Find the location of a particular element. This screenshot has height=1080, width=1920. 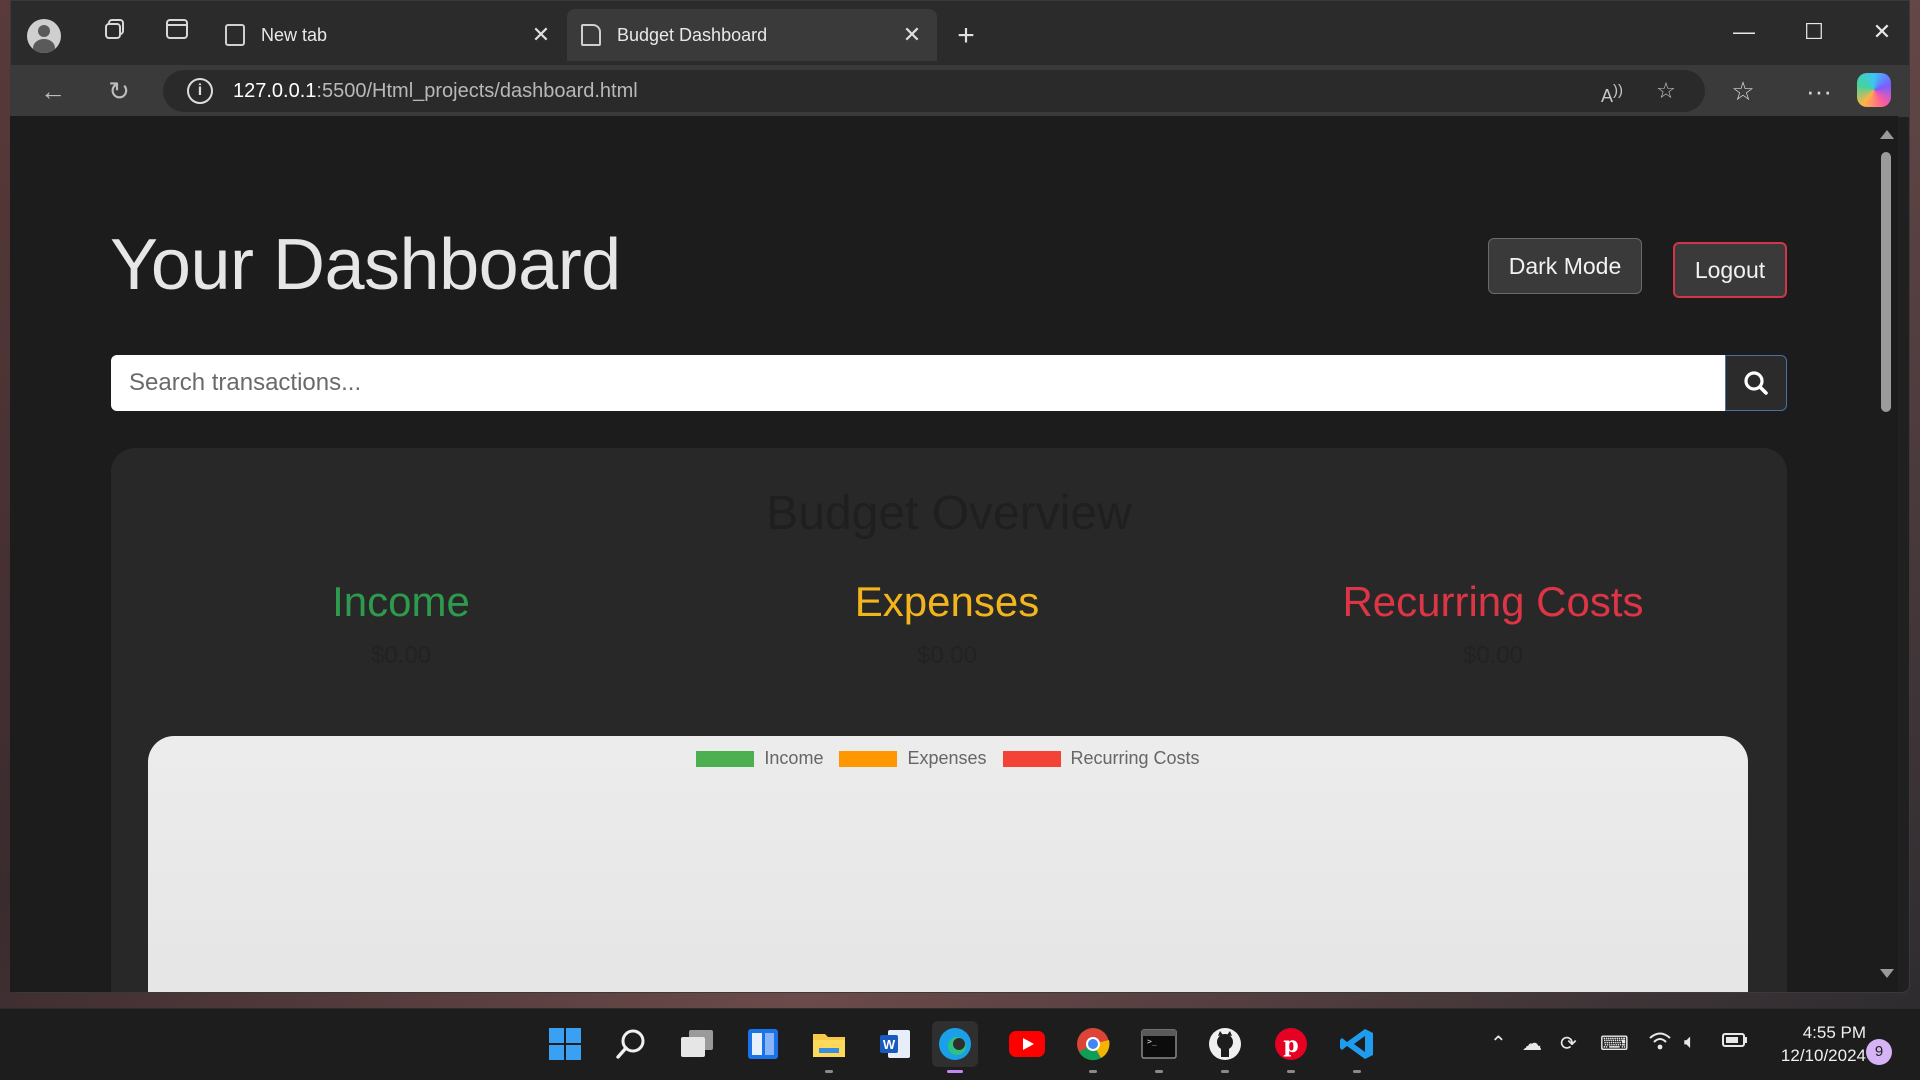

minimize-icon: — is located at coordinates (1744, 32).